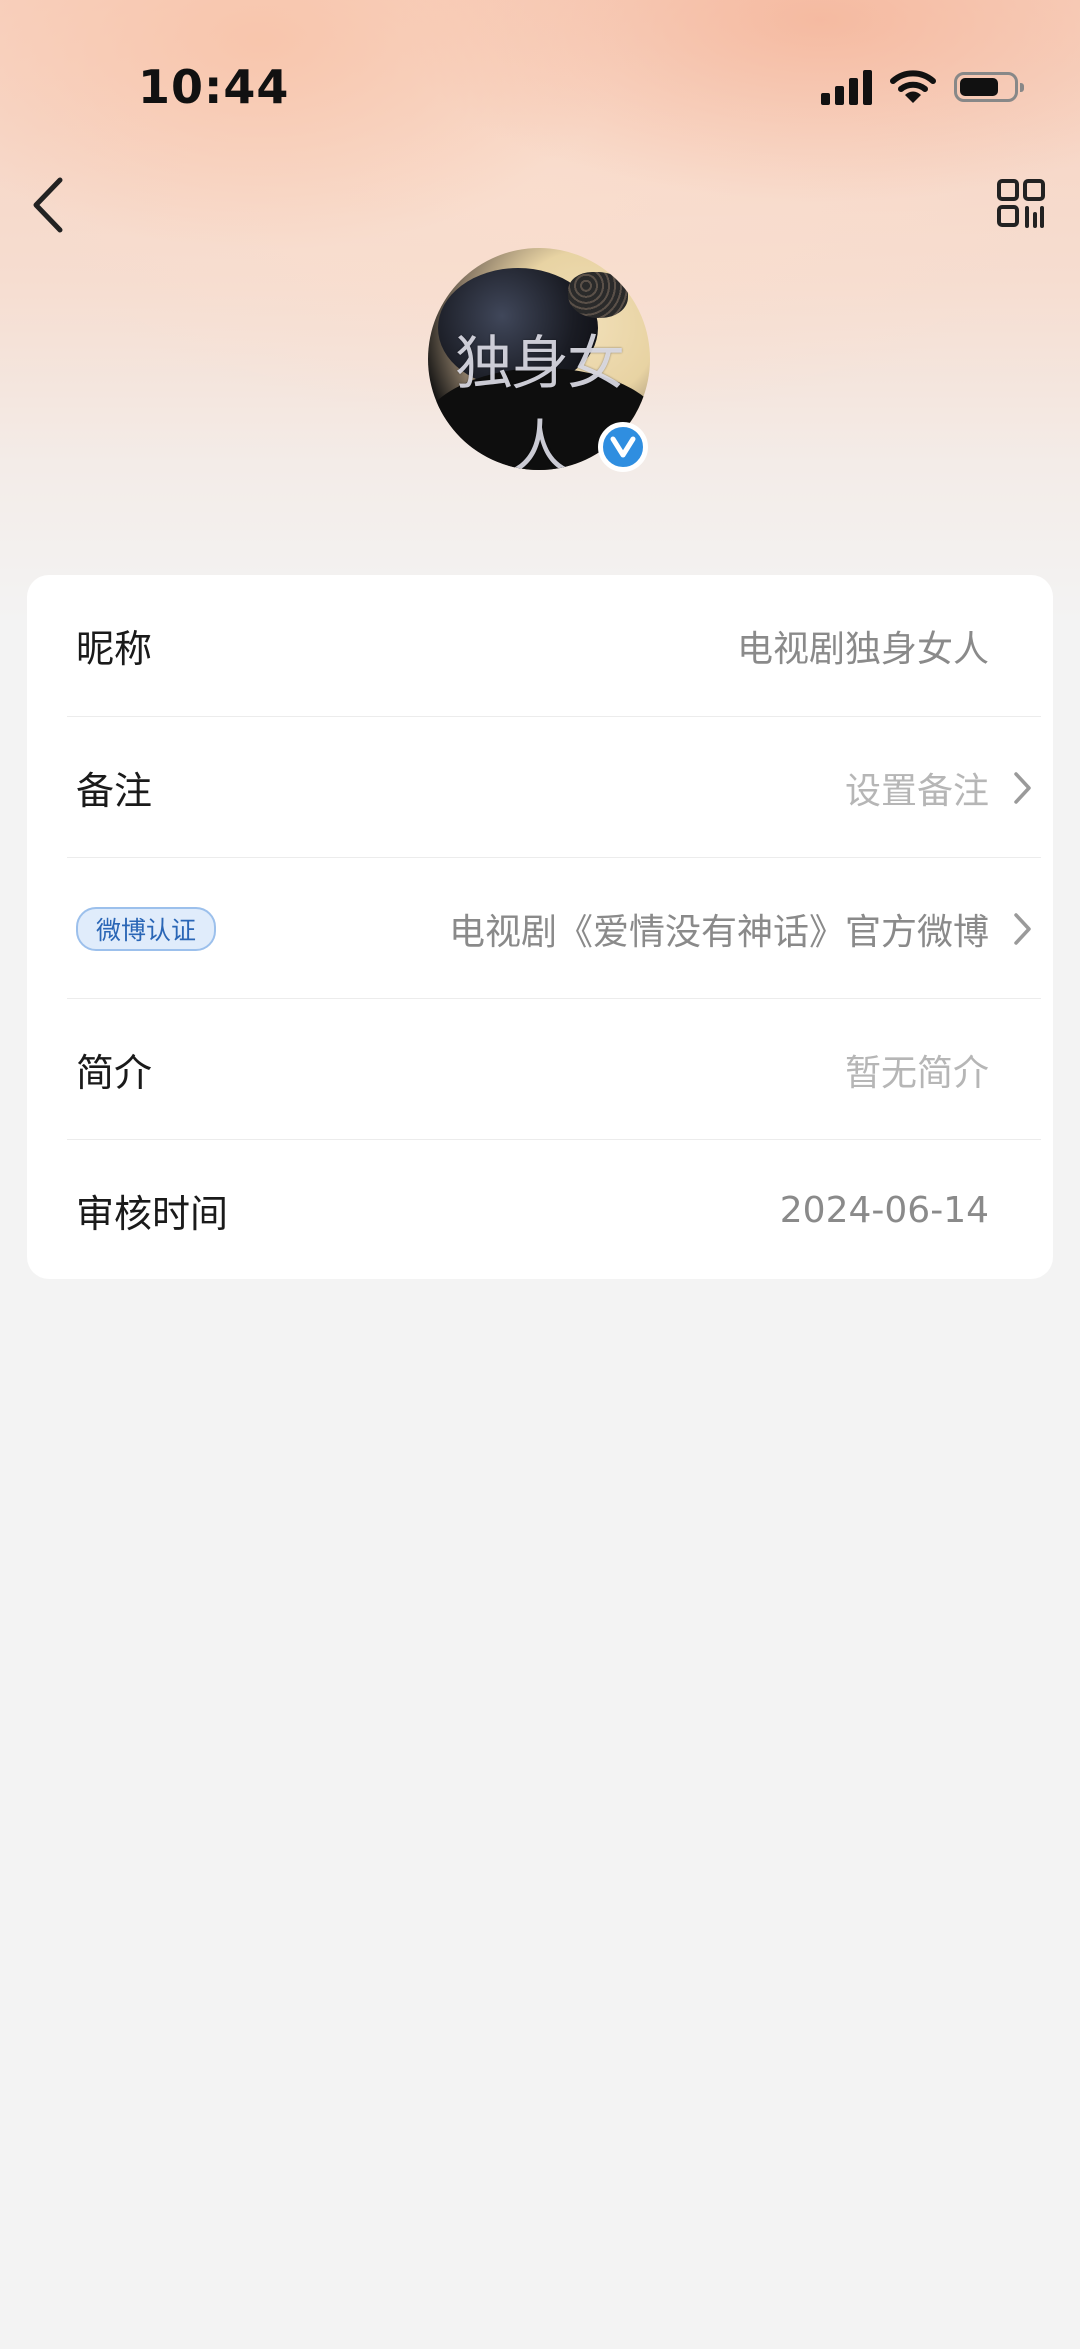 The height and width of the screenshot is (2349, 1080). I want to click on back-button, so click(50, 205).